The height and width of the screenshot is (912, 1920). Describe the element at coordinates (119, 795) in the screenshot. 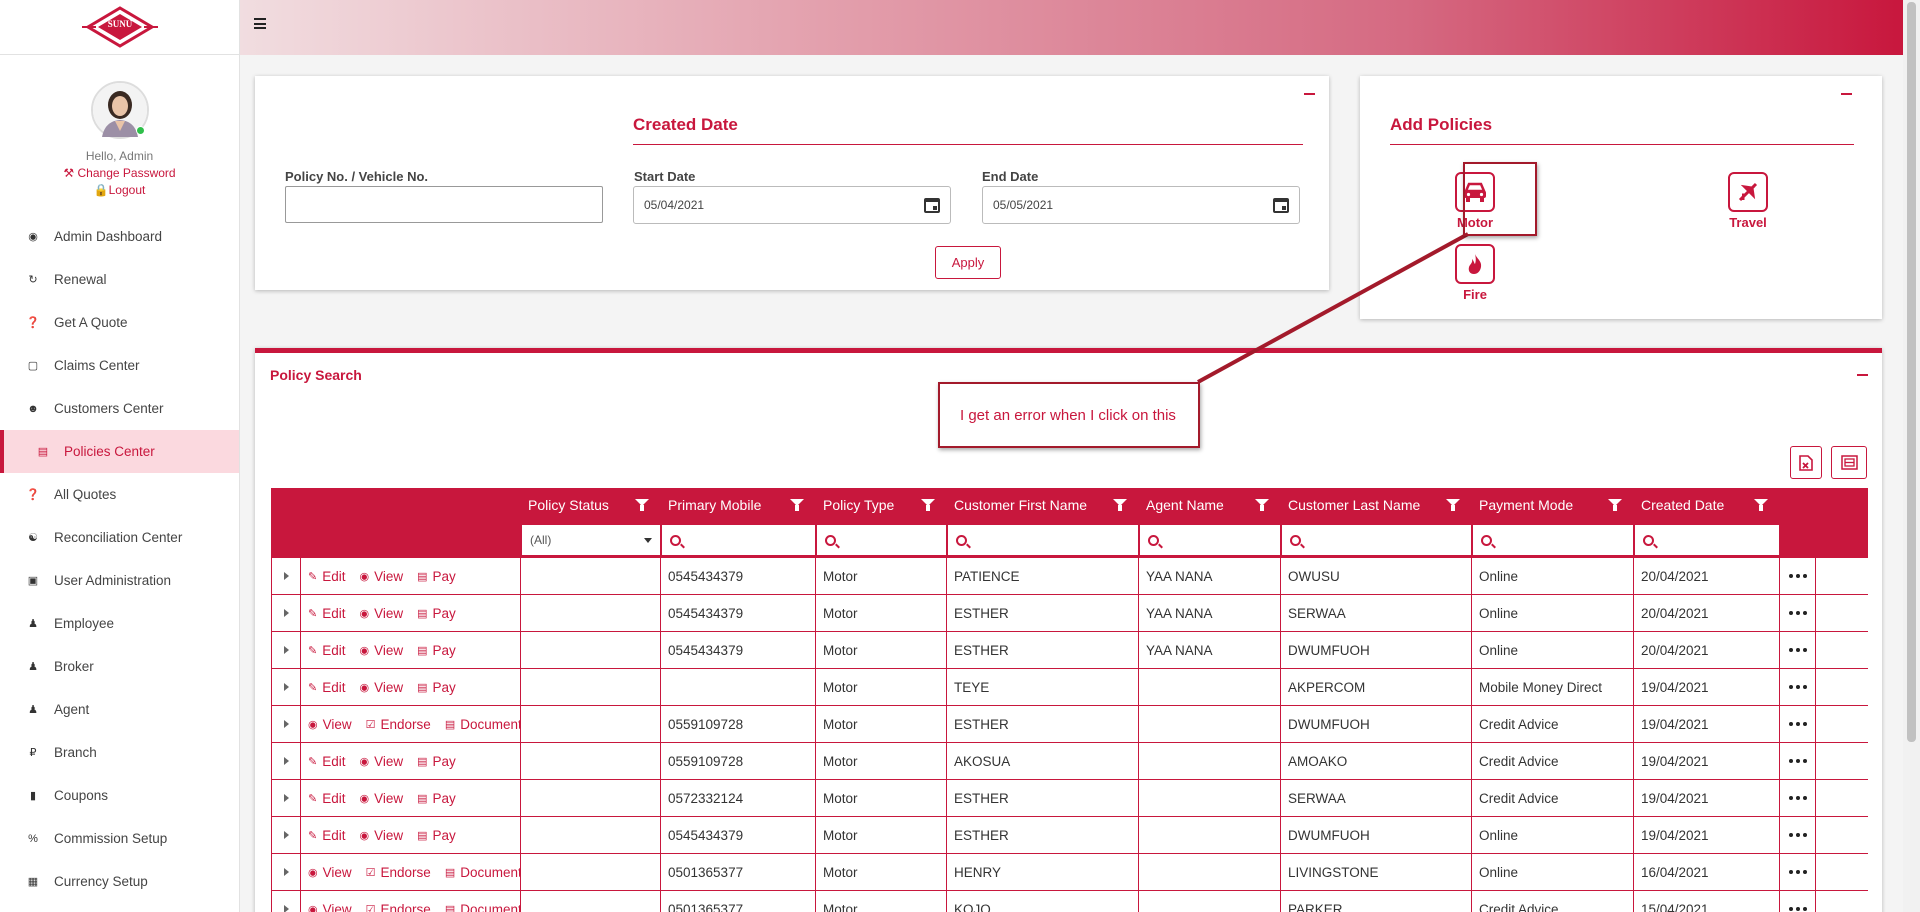

I see `sidebar-item-coupons: ▮ Coupons` at that location.